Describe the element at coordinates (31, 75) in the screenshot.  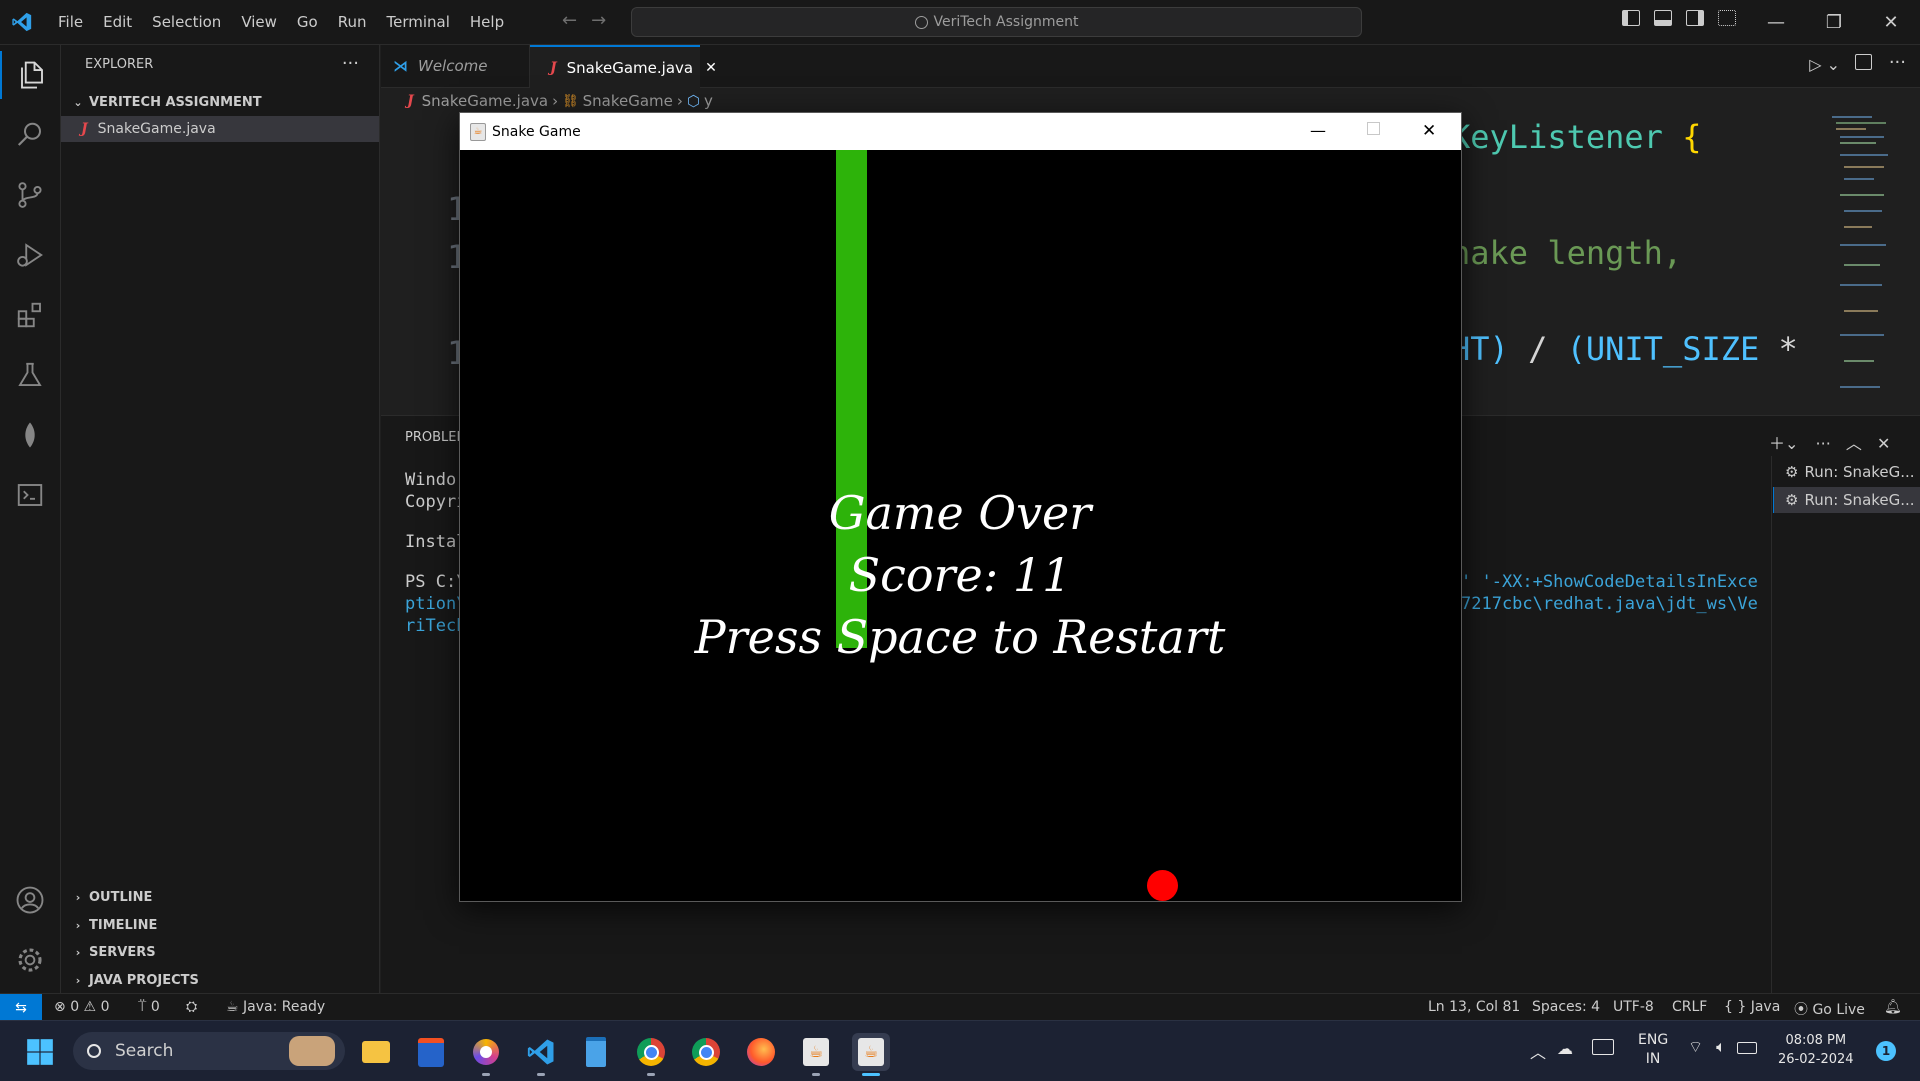
I see `explorer-icon` at that location.